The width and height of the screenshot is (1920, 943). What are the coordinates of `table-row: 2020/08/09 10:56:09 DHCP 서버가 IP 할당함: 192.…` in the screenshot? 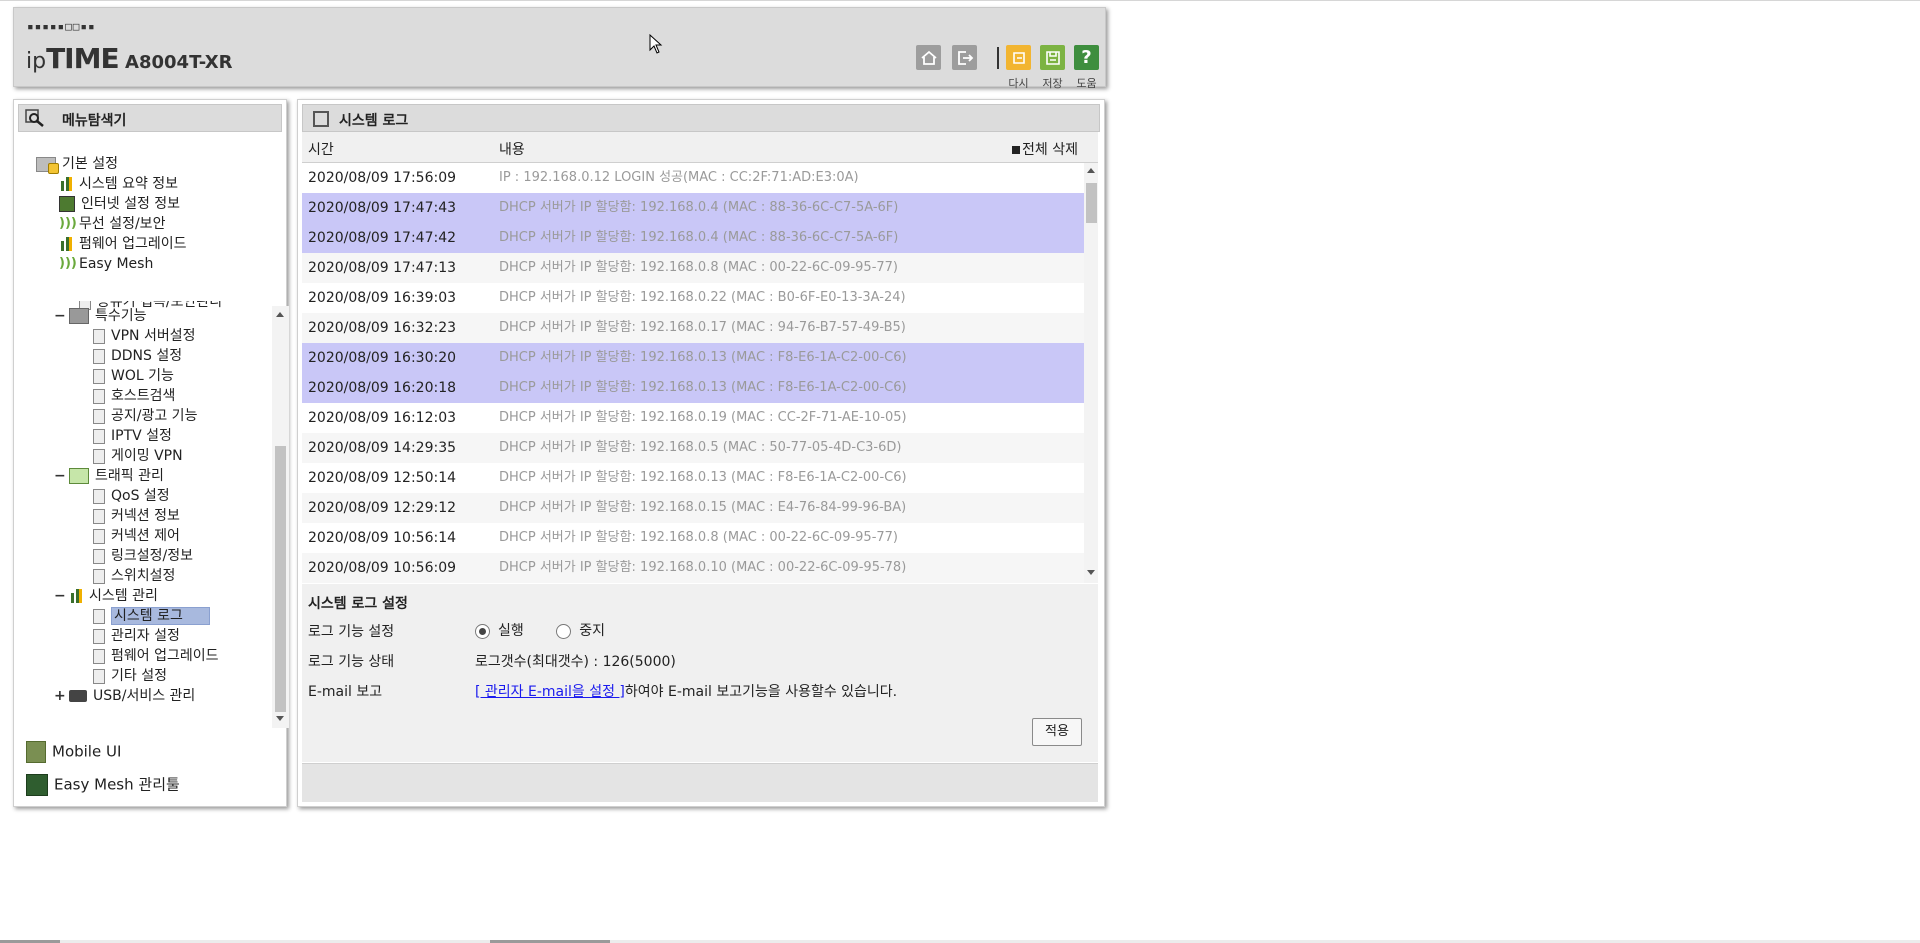 It's located at (693, 568).